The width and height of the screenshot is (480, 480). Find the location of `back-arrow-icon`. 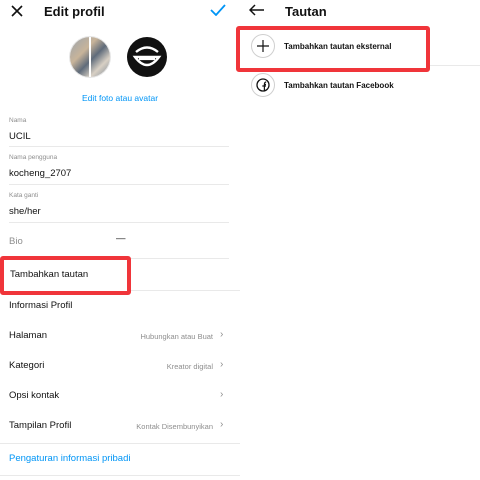

back-arrow-icon is located at coordinates (257, 10).